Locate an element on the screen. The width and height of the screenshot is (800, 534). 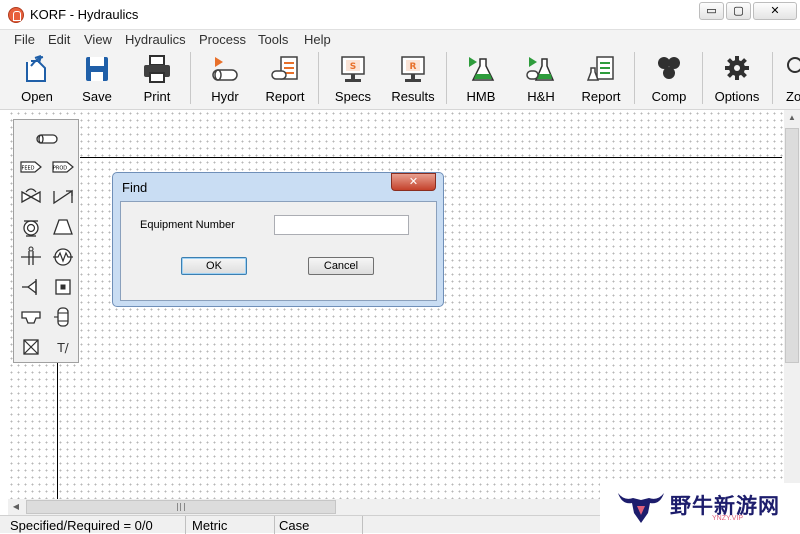
save-button: Save is located at coordinates (97, 78).